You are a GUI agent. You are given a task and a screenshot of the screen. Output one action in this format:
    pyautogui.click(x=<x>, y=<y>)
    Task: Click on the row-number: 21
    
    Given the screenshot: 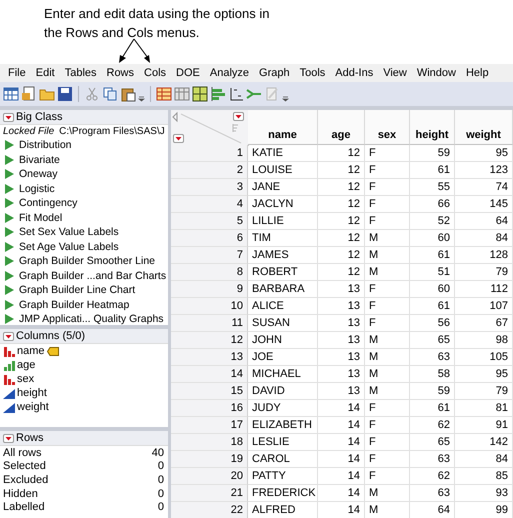 What is the action you would take?
    pyautogui.click(x=209, y=493)
    